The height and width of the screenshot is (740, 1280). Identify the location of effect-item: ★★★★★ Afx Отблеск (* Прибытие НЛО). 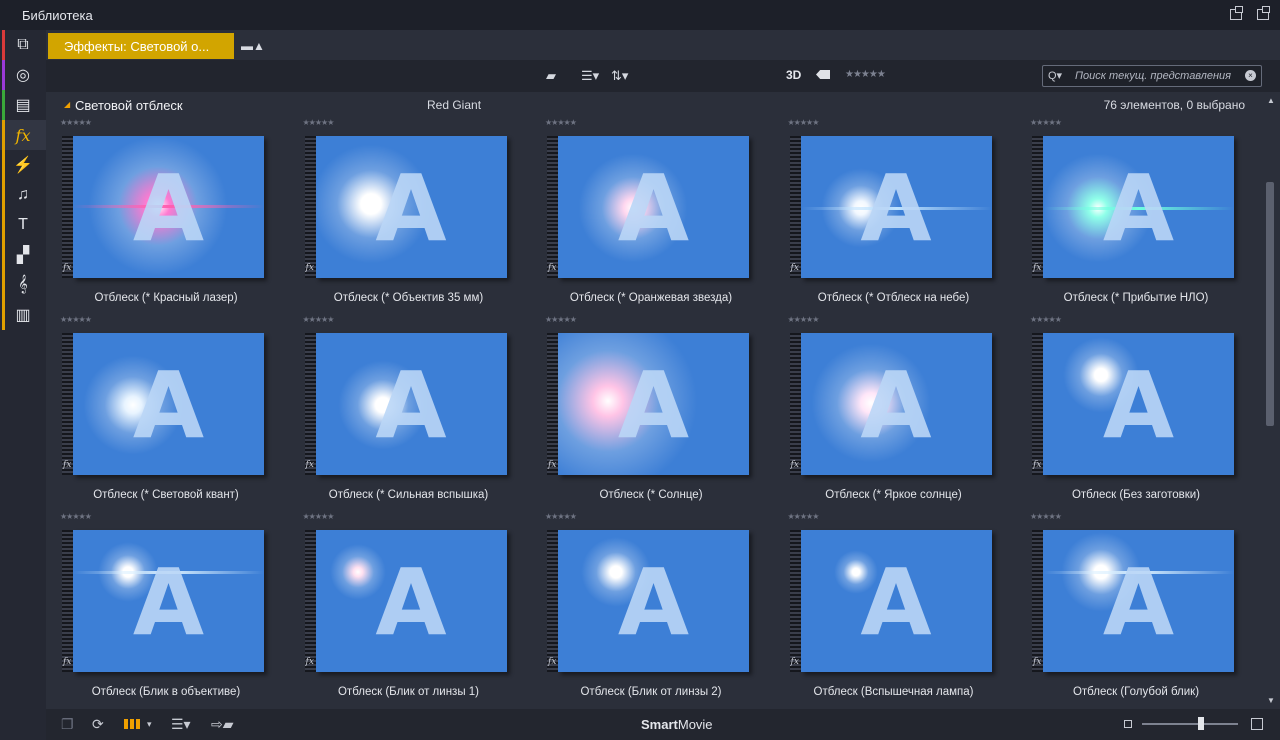
(1126, 215).